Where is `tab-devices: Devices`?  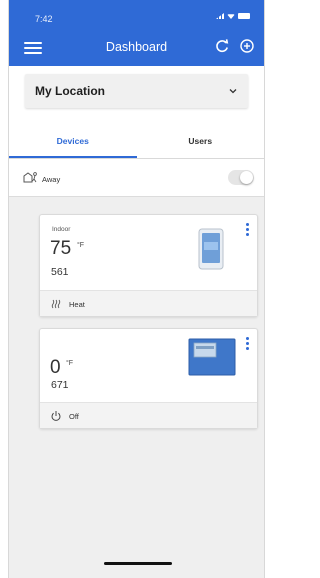
tab-devices: Devices is located at coordinates (73, 143).